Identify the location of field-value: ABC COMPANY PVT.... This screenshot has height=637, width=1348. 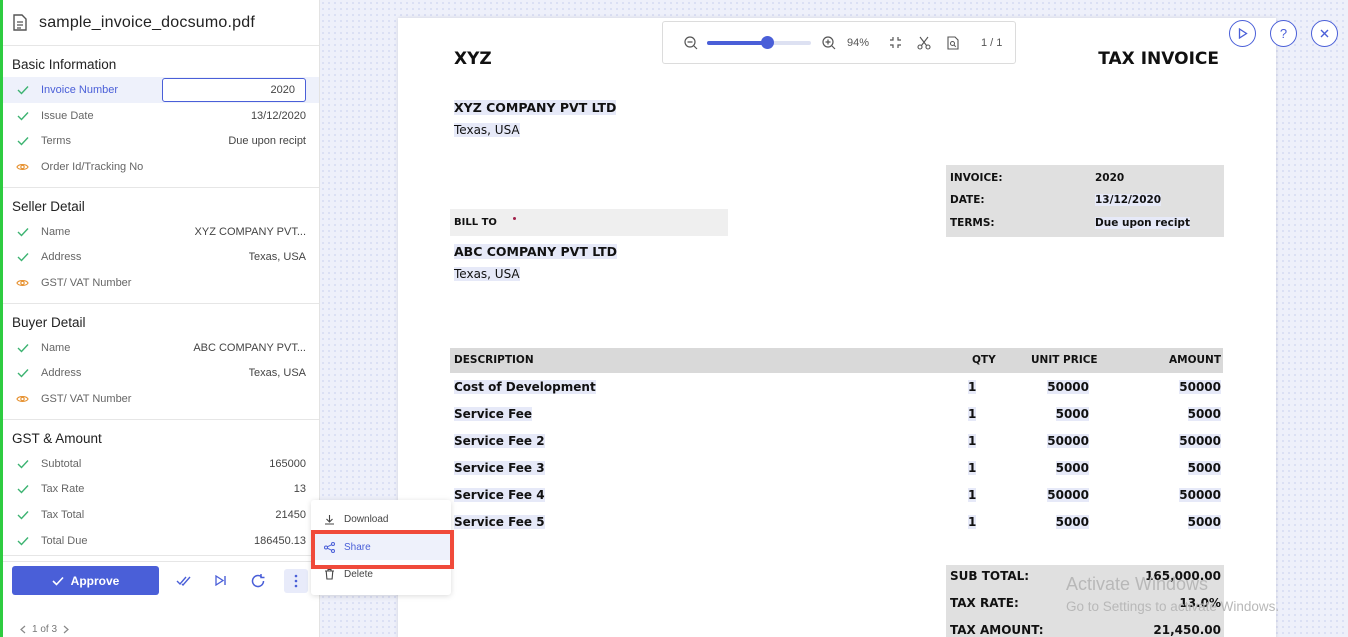
(249, 348).